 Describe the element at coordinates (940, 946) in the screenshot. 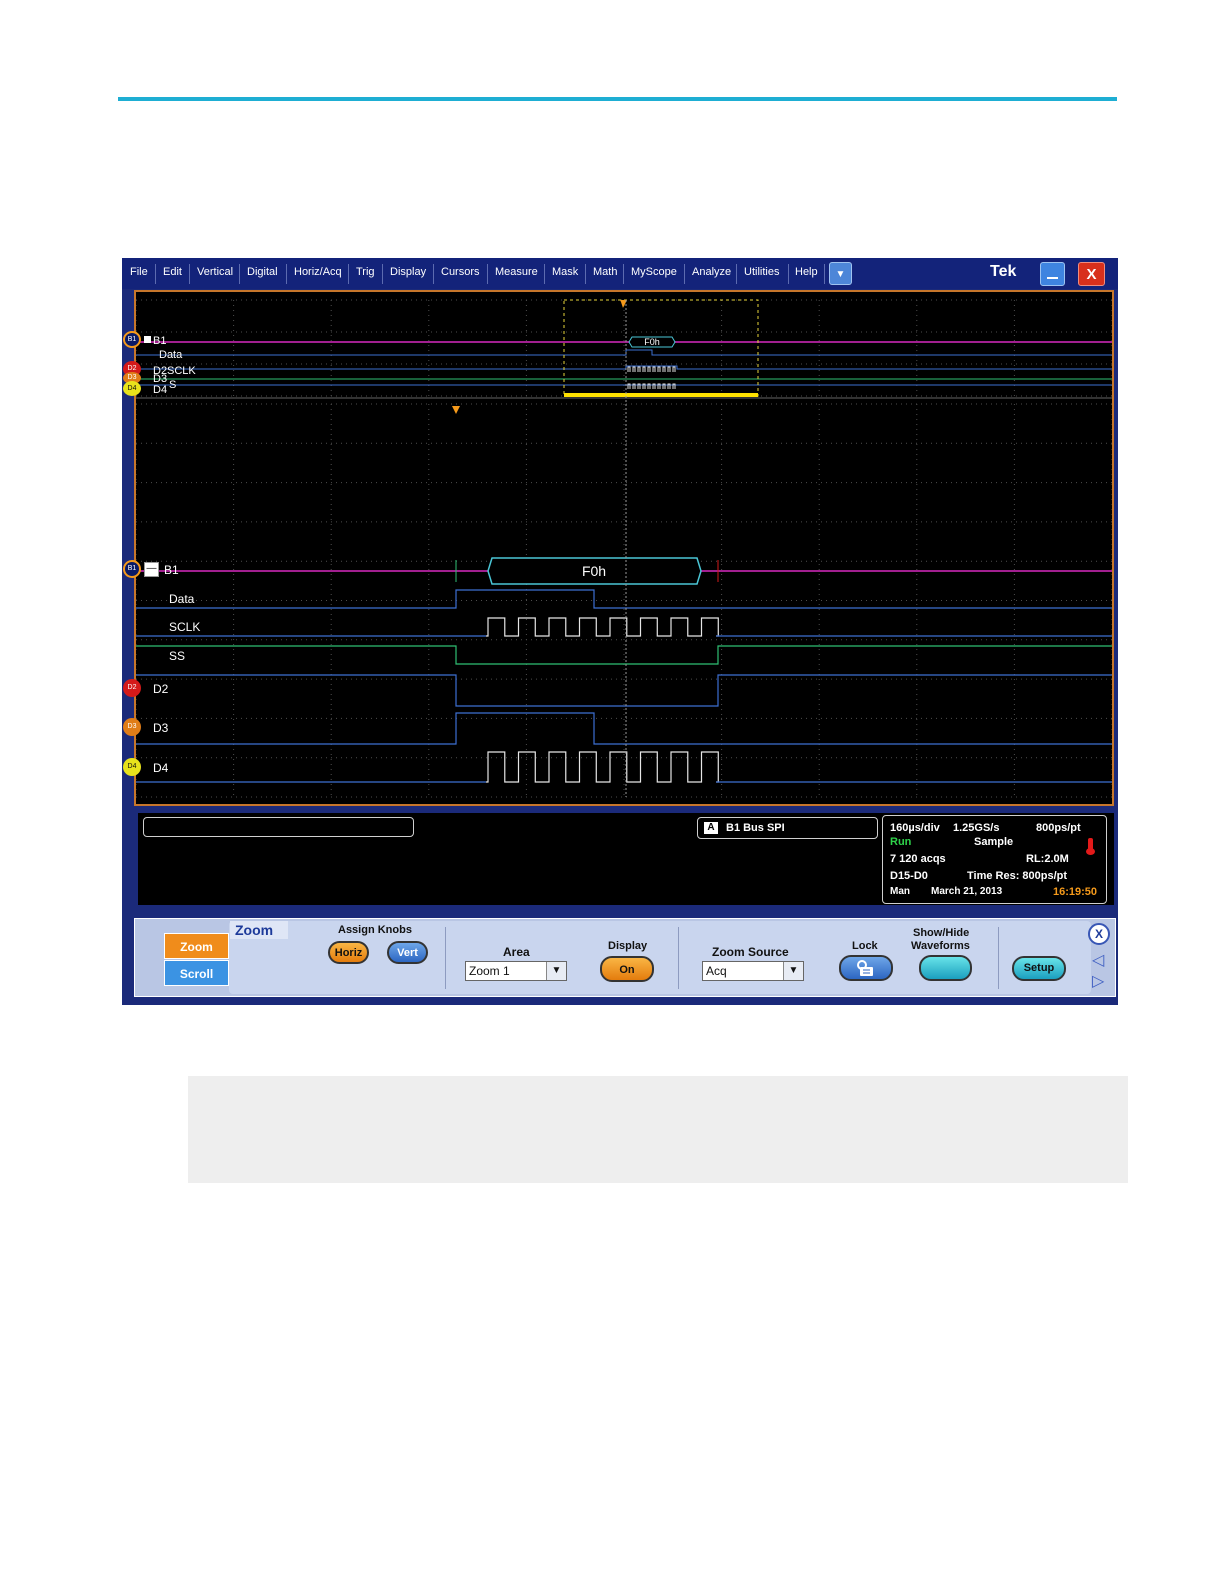

I see `waveforms-label: Waveforms` at that location.